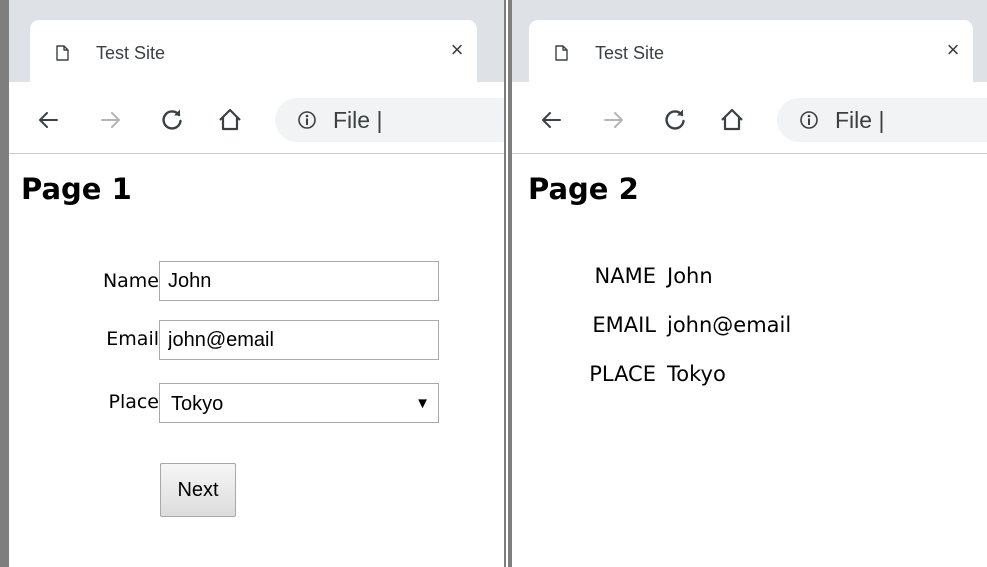 The width and height of the screenshot is (987, 567). Describe the element at coordinates (76, 189) in the screenshot. I see `page-title: Page 1` at that location.